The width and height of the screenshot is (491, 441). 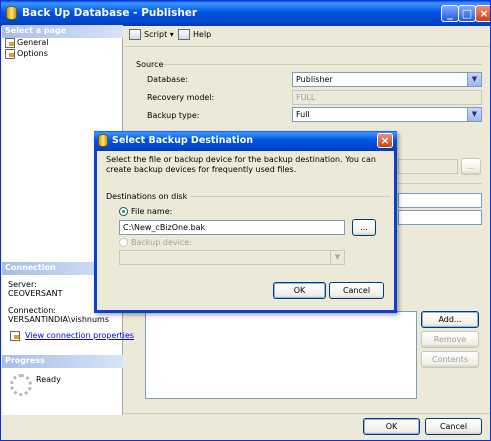 I want to click on sidebar-item-label: Options, so click(x=32, y=53).